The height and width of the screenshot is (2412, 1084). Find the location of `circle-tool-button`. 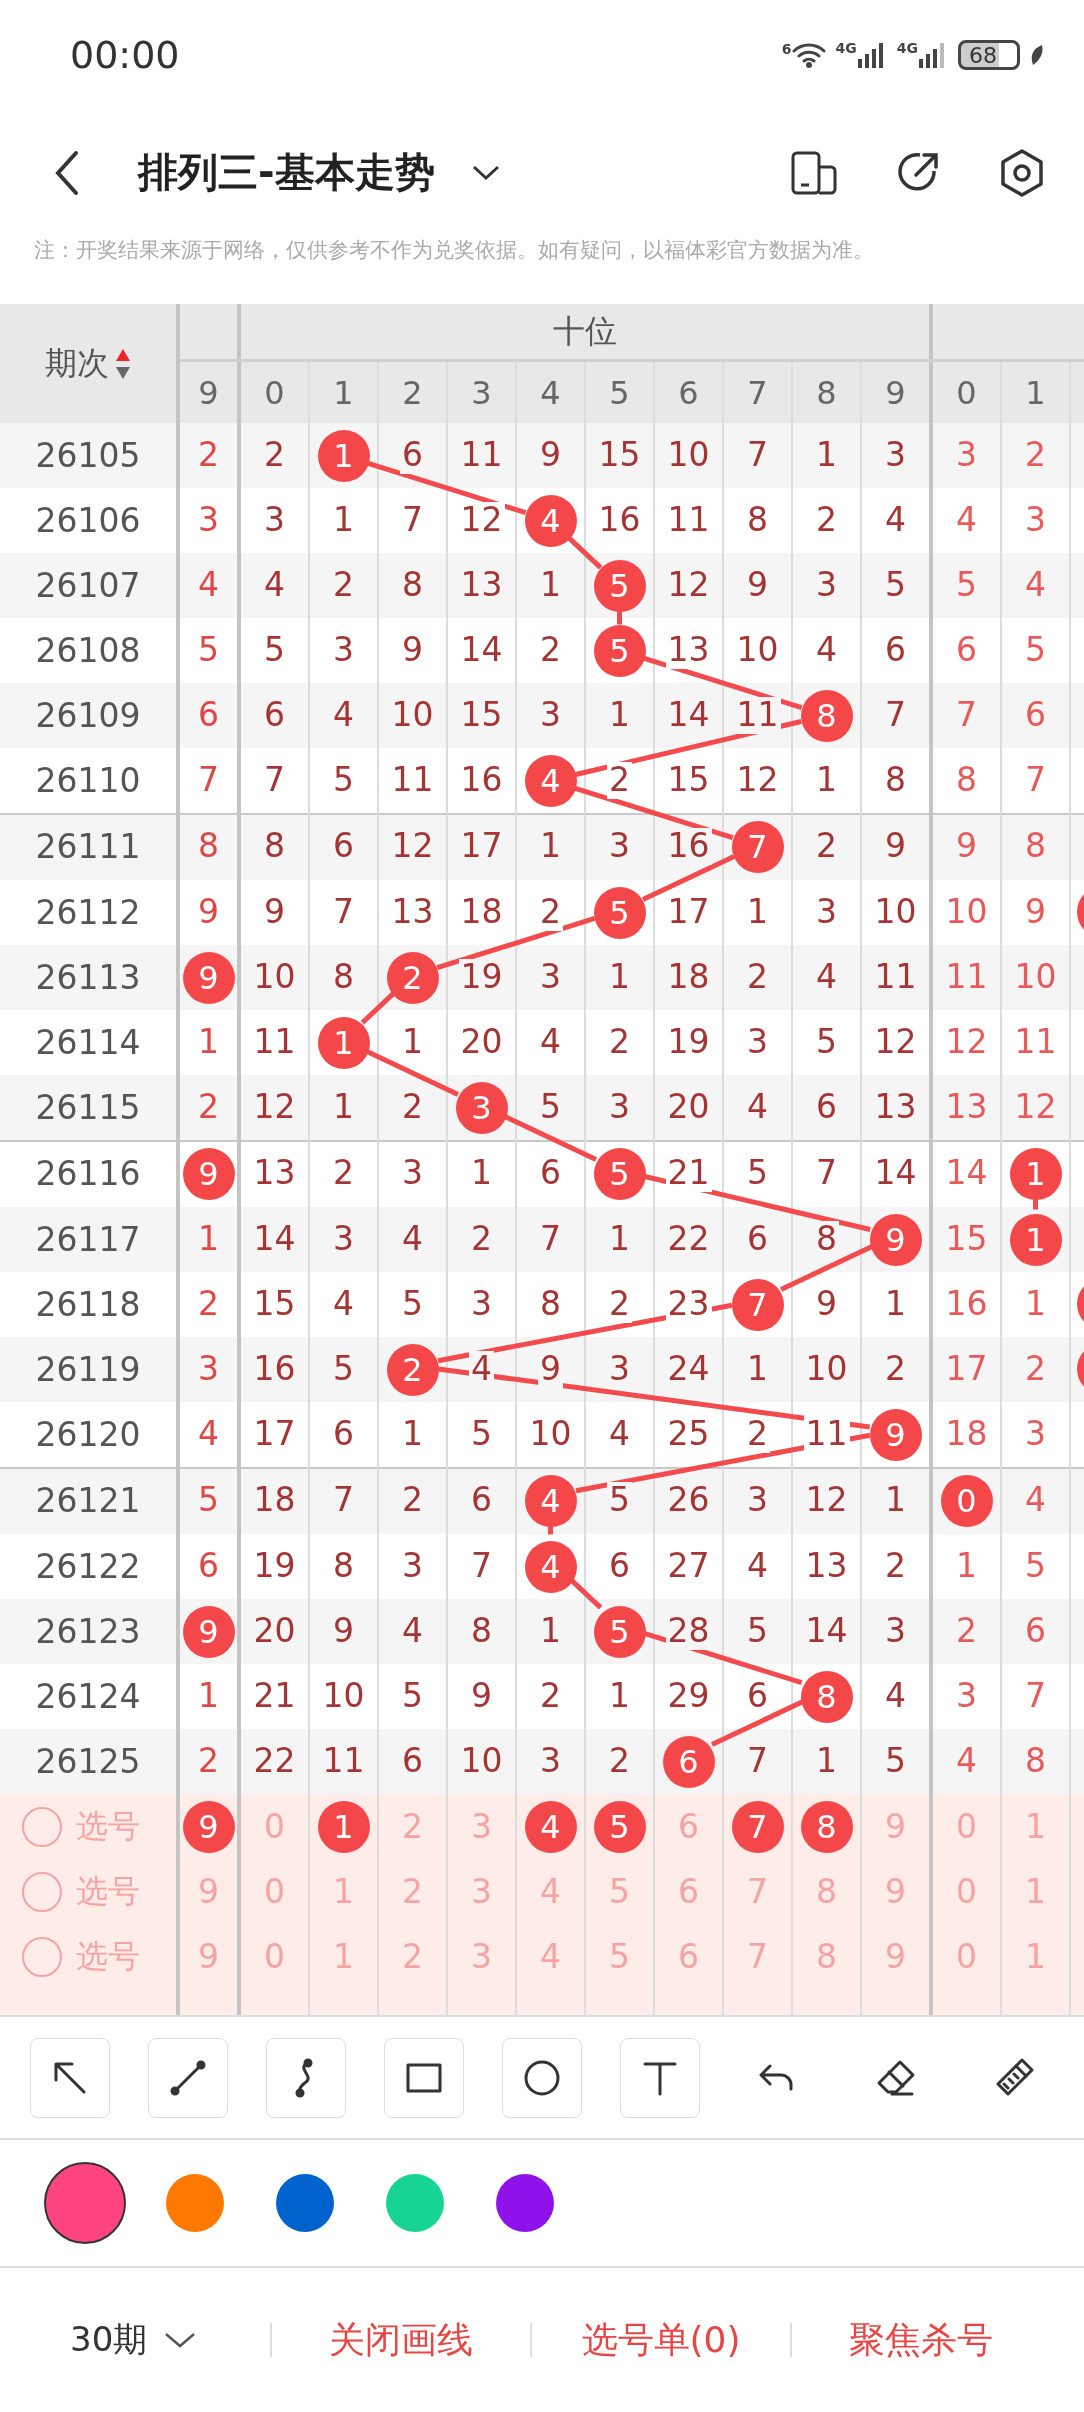

circle-tool-button is located at coordinates (542, 2077).